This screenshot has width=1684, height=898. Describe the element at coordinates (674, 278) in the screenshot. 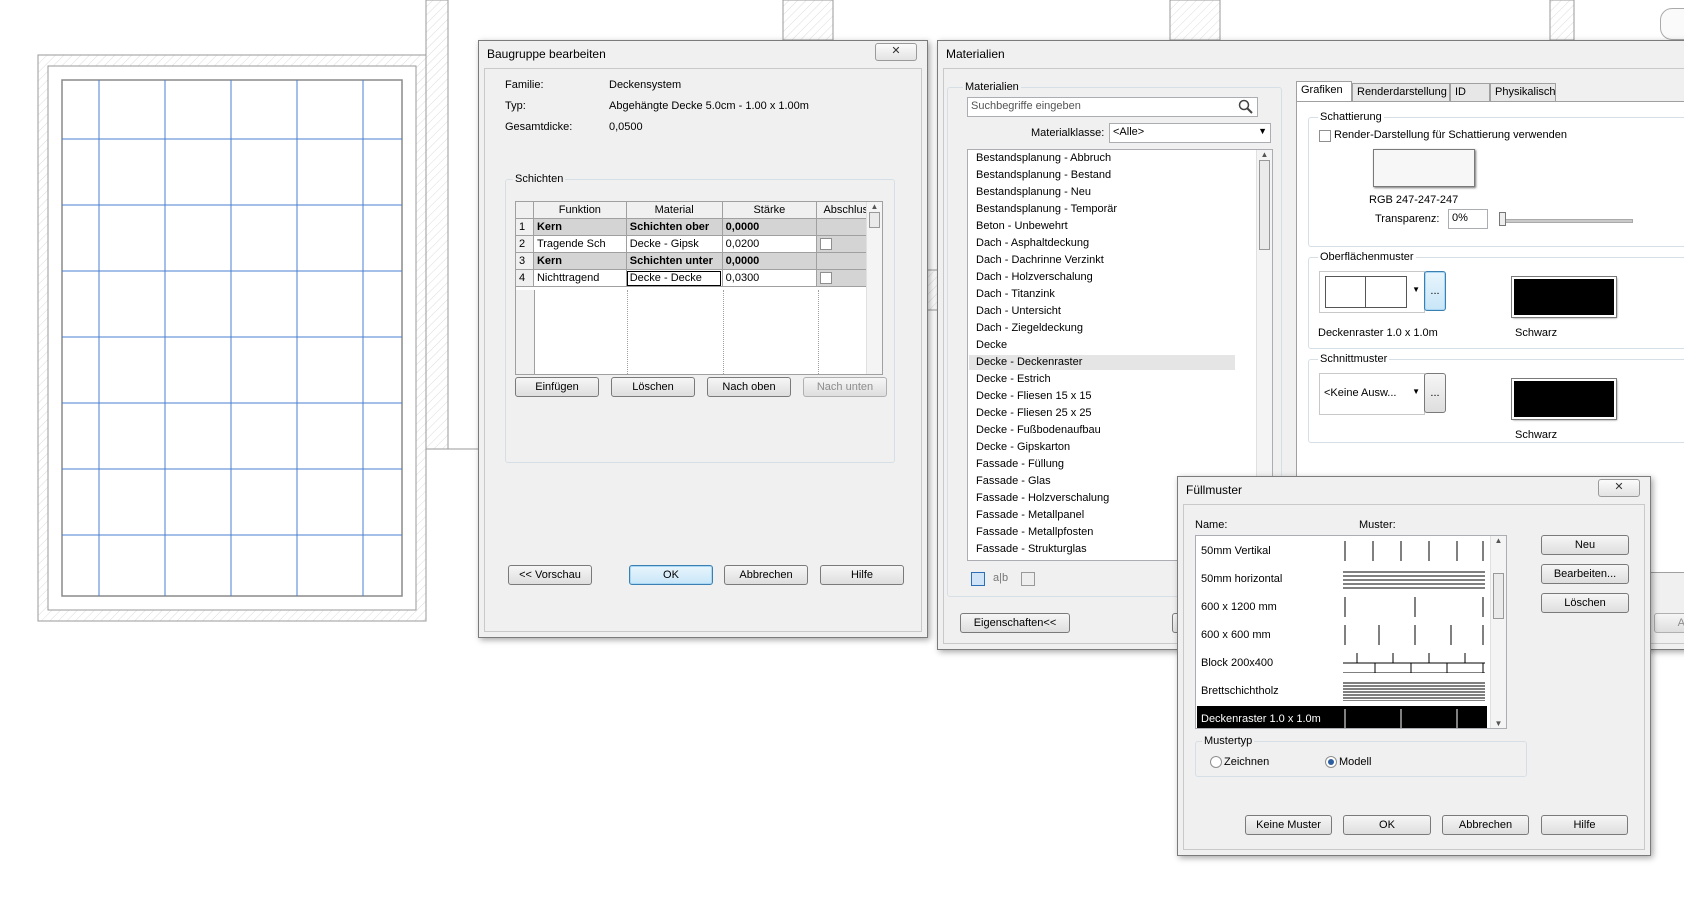

I see `row-material: Decke - Decke` at that location.